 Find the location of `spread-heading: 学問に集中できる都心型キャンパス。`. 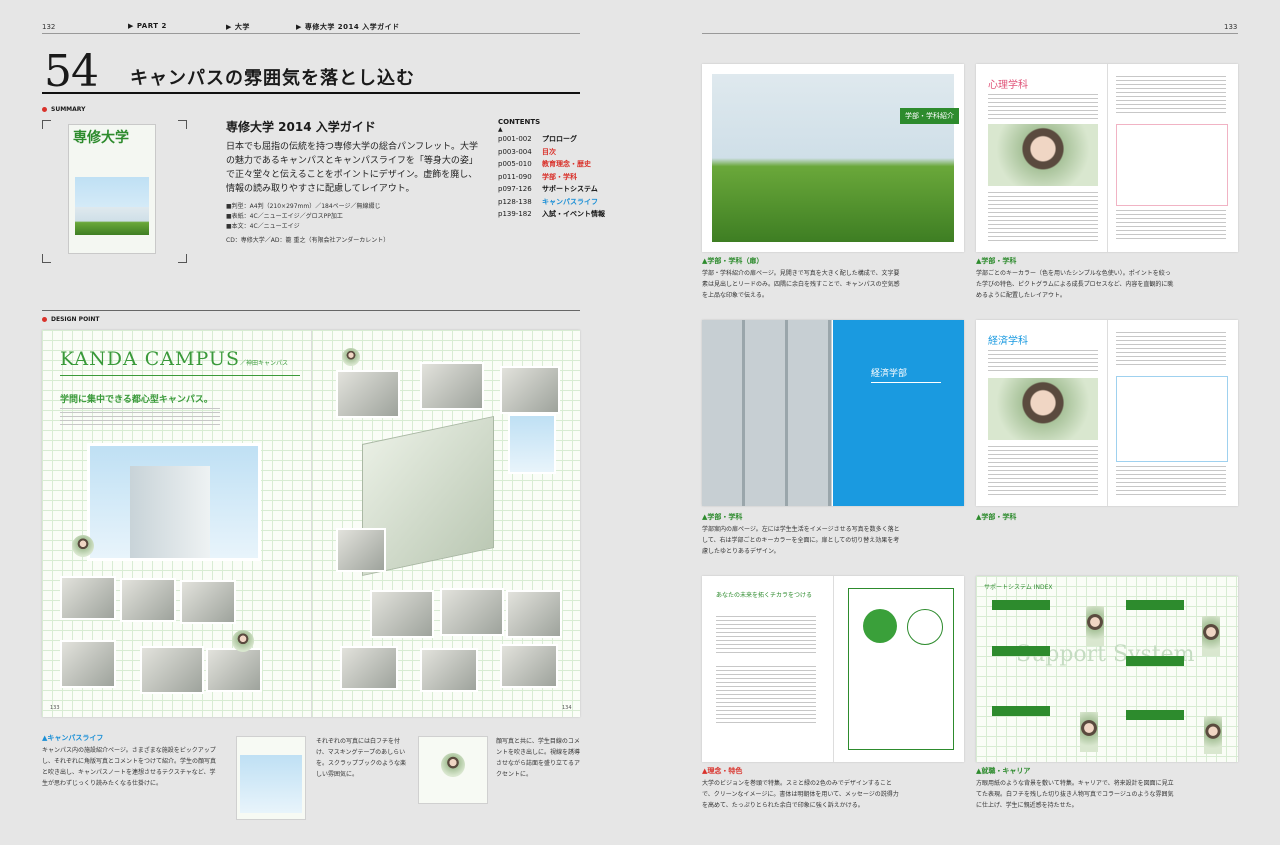

spread-heading: 学問に集中できる都心型キャンパス。 is located at coordinates (136, 400).